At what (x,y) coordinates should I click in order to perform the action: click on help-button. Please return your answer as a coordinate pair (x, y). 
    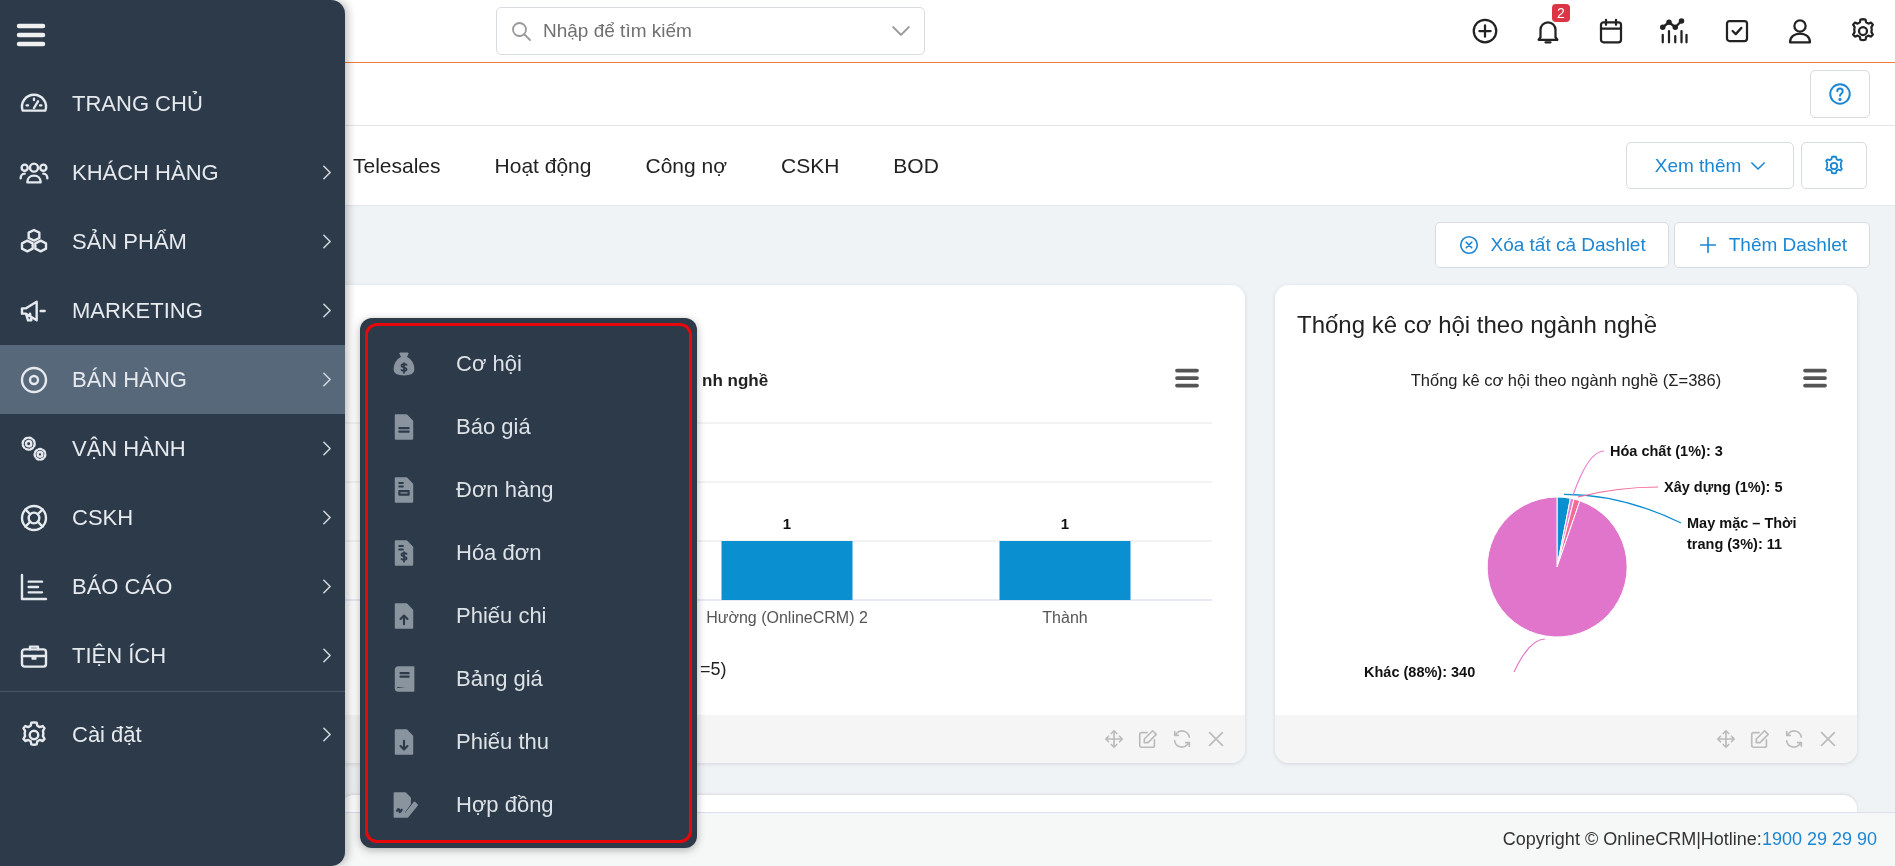
    Looking at the image, I should click on (1840, 94).